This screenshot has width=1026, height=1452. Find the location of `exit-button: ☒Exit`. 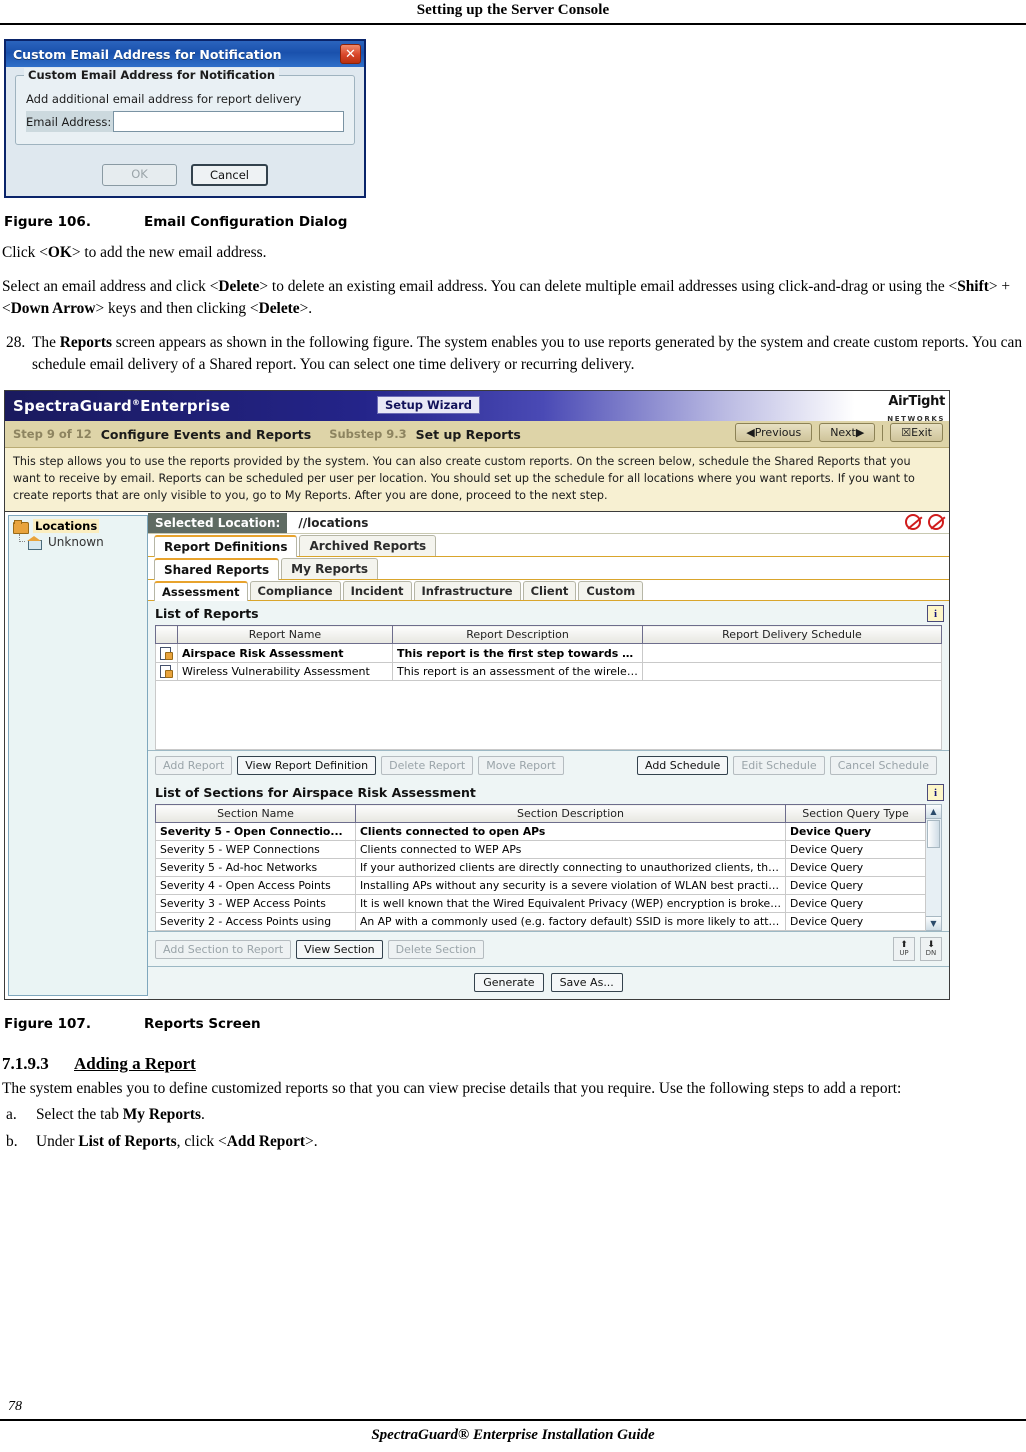

exit-button: ☒Exit is located at coordinates (916, 433).